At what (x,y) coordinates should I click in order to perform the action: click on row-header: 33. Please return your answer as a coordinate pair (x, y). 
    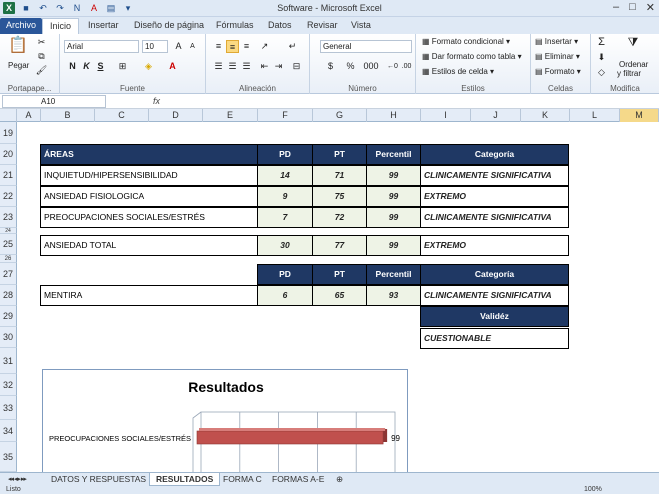
    Looking at the image, I should click on (8, 408).